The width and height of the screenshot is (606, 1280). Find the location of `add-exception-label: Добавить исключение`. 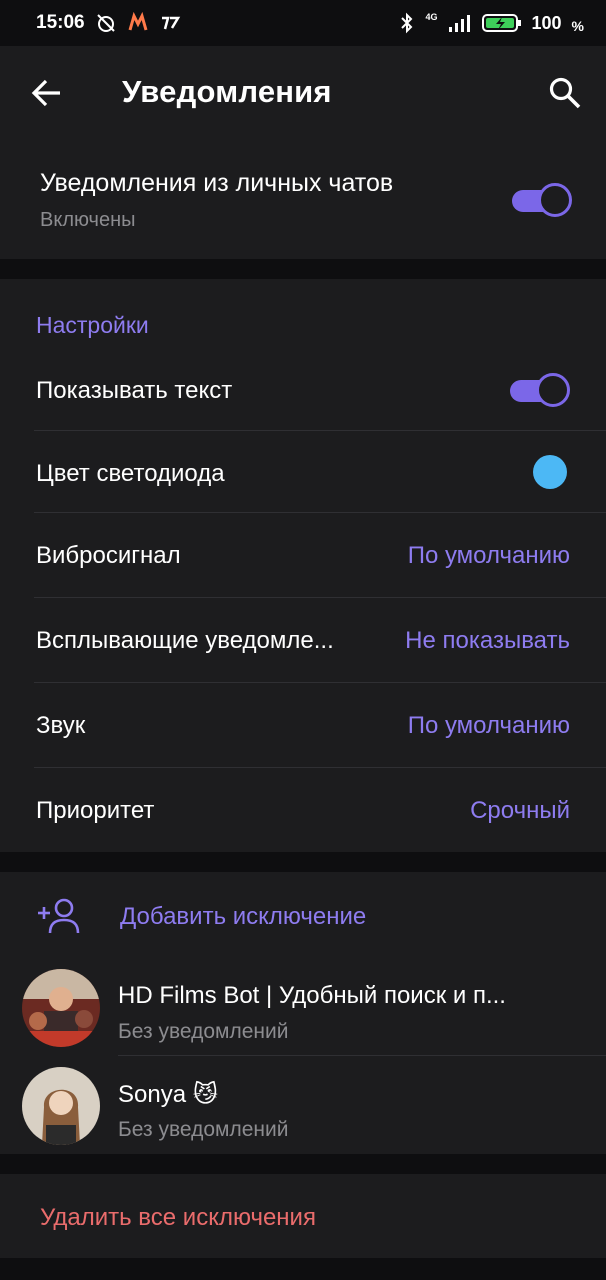

add-exception-label: Добавить исключение is located at coordinates (243, 916).